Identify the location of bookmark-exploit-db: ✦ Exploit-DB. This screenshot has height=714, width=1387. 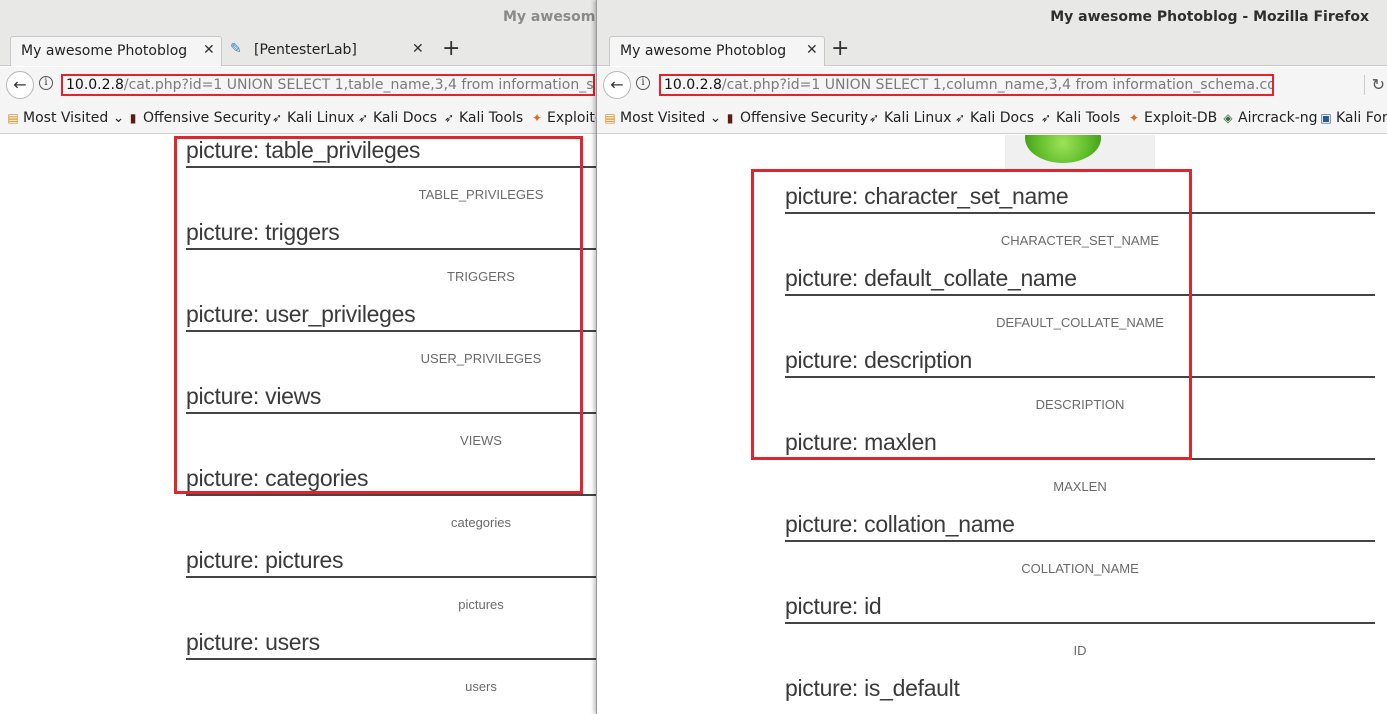
(1172, 118).